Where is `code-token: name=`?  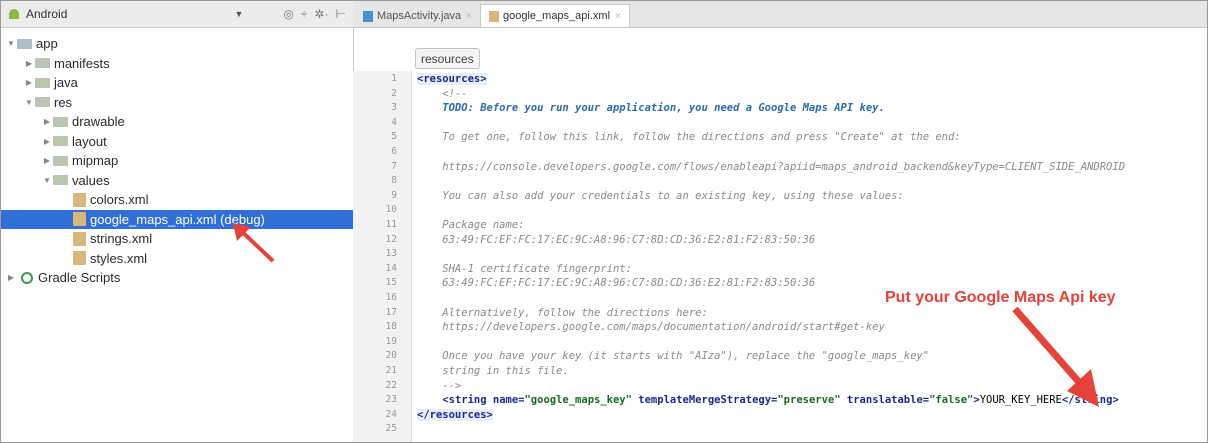
code-token: name= is located at coordinates (508, 400).